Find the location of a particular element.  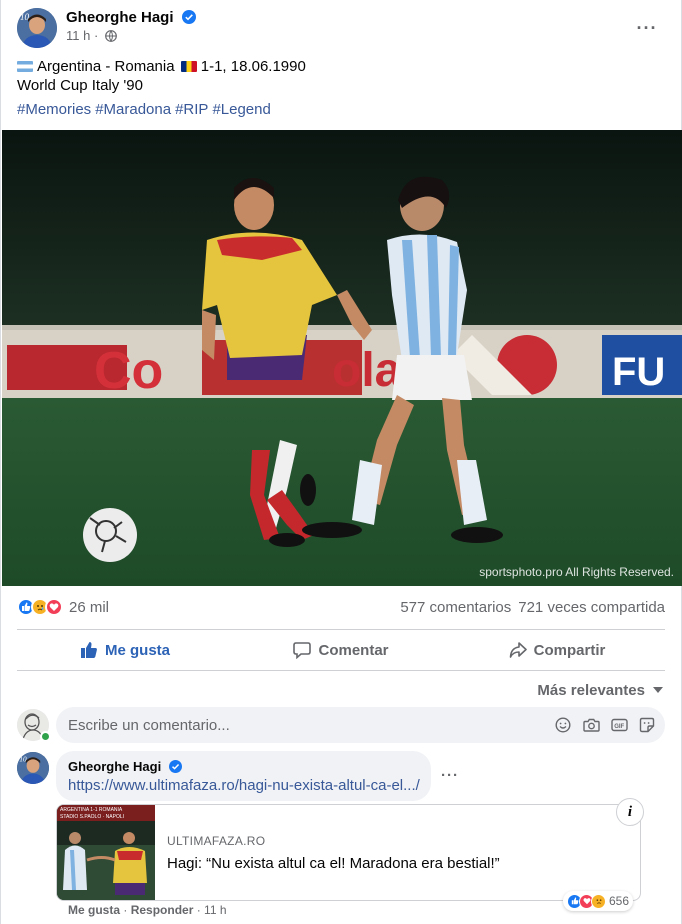

link-preview-domain: ULTIMAFAZA.RO is located at coordinates (216, 841).